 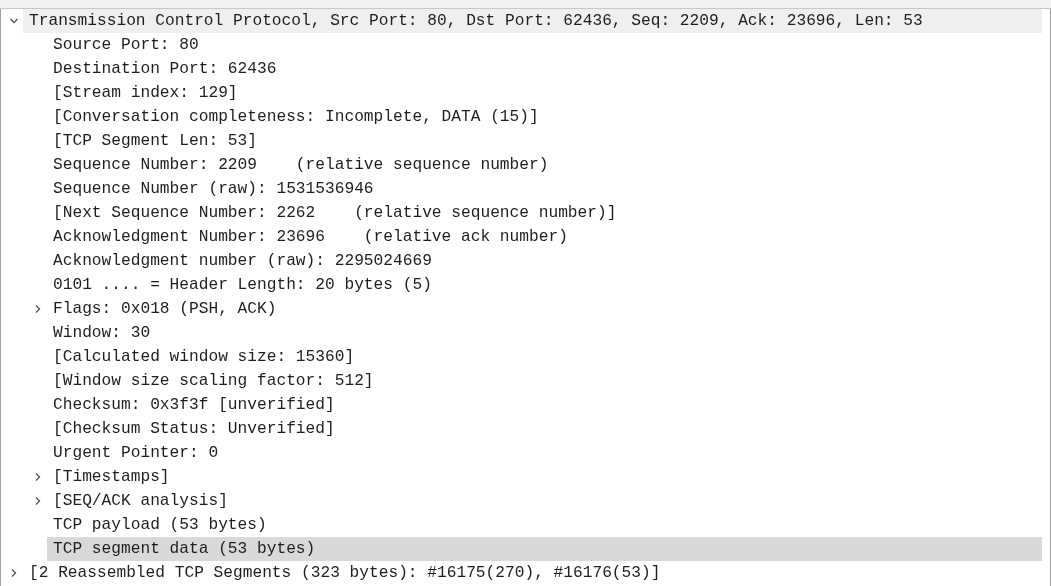 I want to click on tree-item: Urgent Pointer: 0, so click(x=544, y=453).